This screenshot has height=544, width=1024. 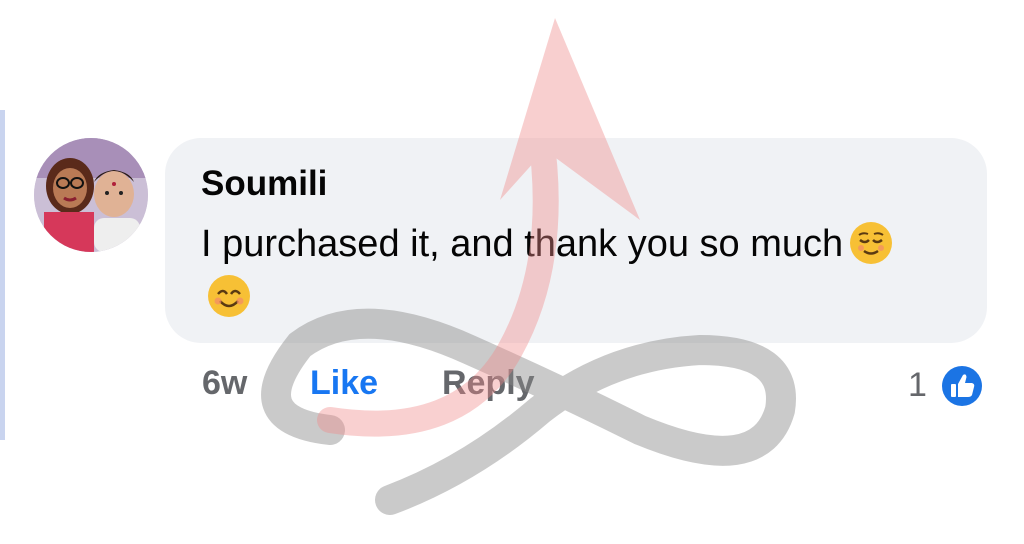 I want to click on thread-line, so click(x=2, y=275).